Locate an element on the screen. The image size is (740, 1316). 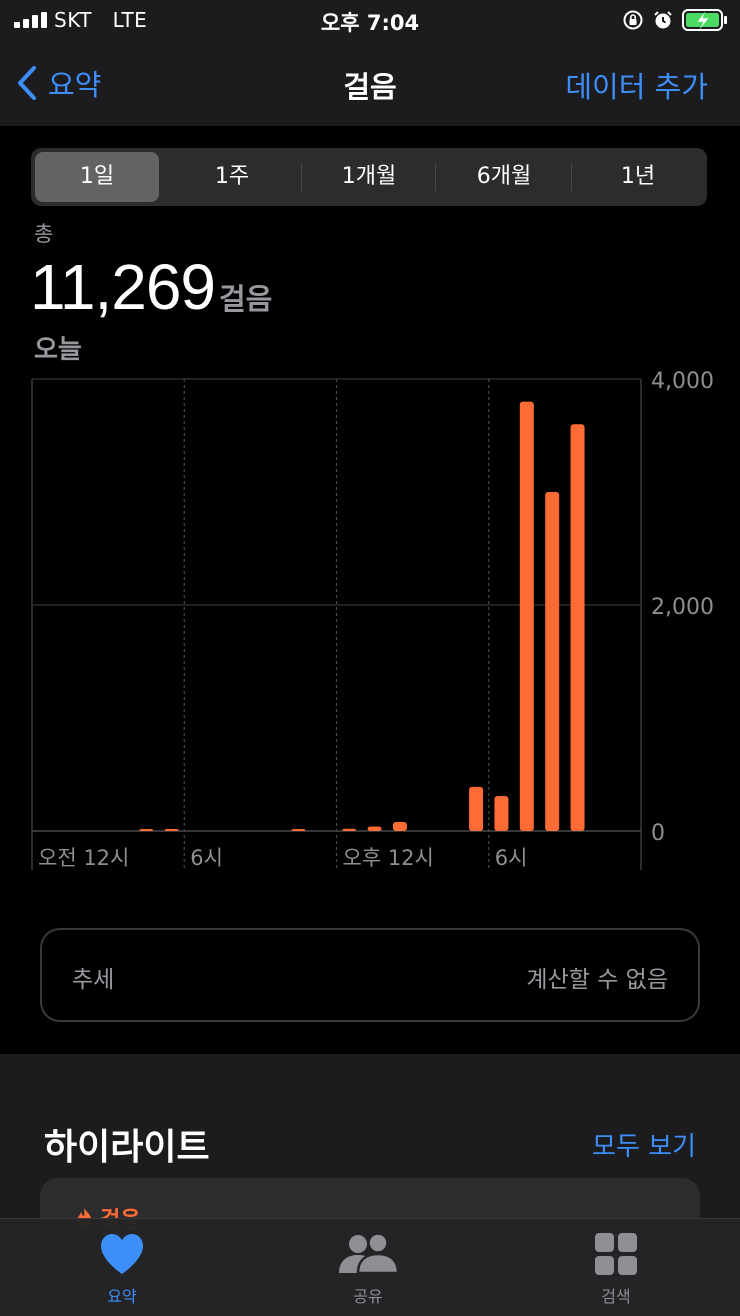
chart-x-tick-label: 오후 12시 is located at coordinates (388, 858).